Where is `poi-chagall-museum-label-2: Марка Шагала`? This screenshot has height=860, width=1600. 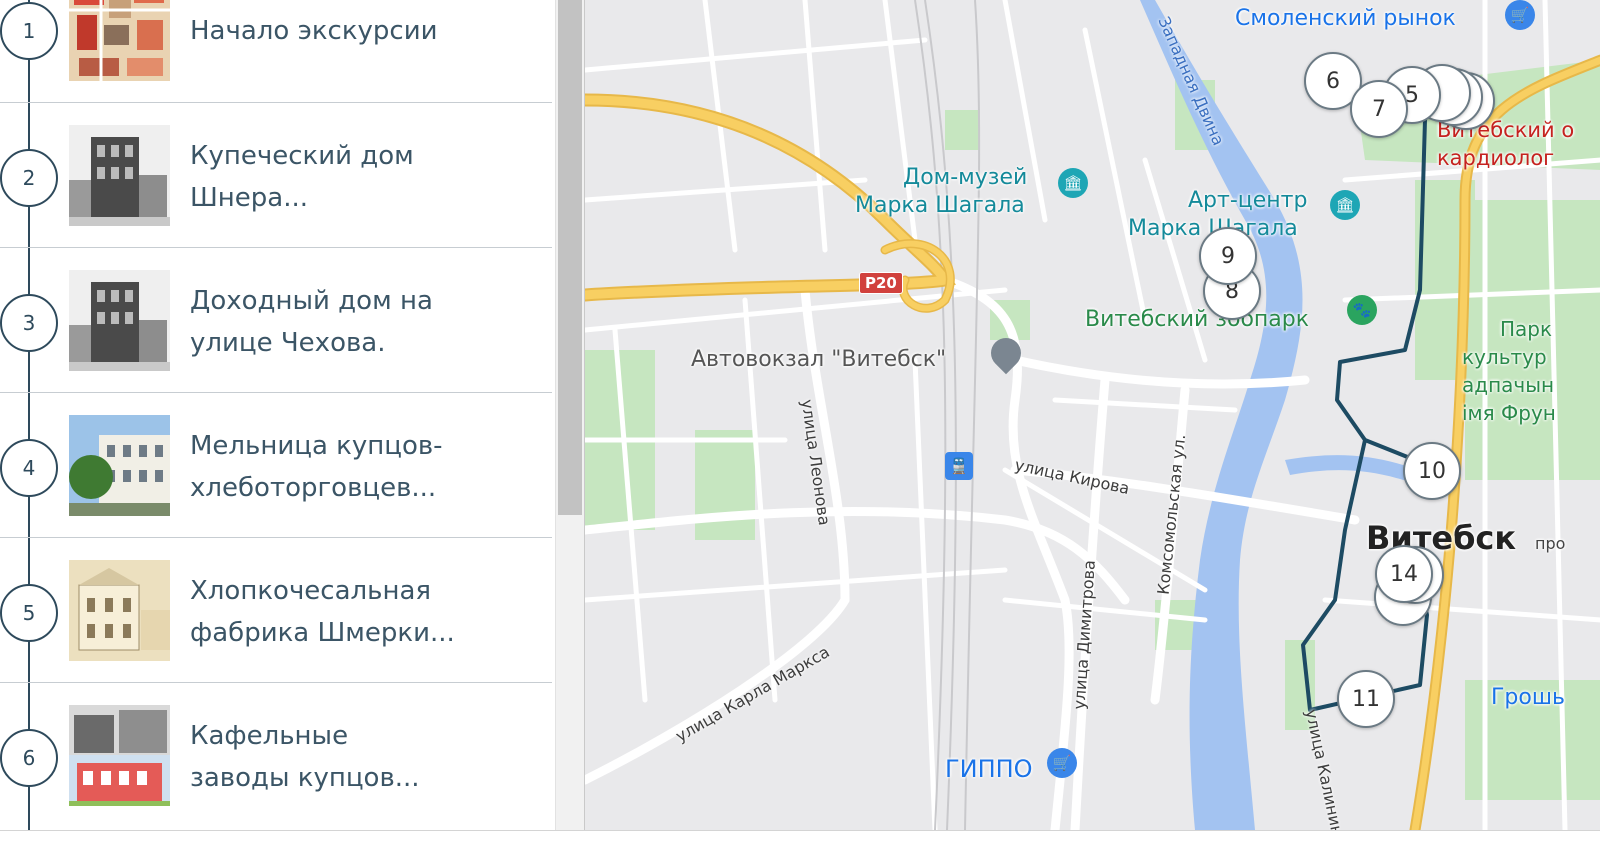 poi-chagall-museum-label-2: Марка Шагала is located at coordinates (940, 205).